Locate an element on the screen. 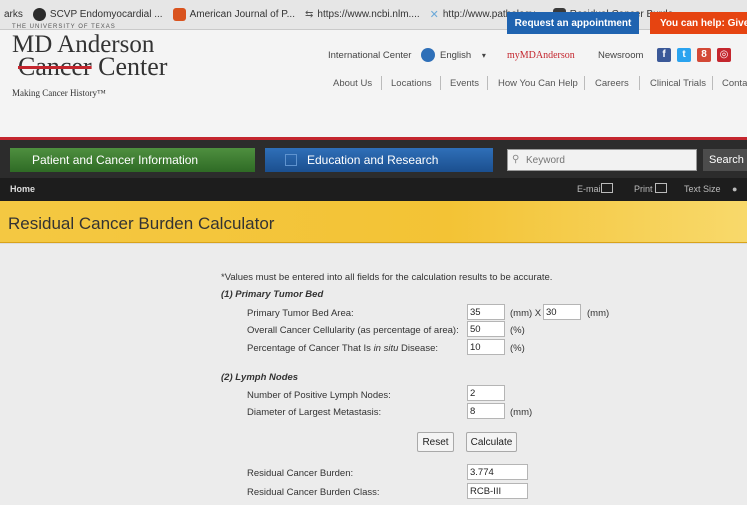  insitu-input is located at coordinates (486, 347).